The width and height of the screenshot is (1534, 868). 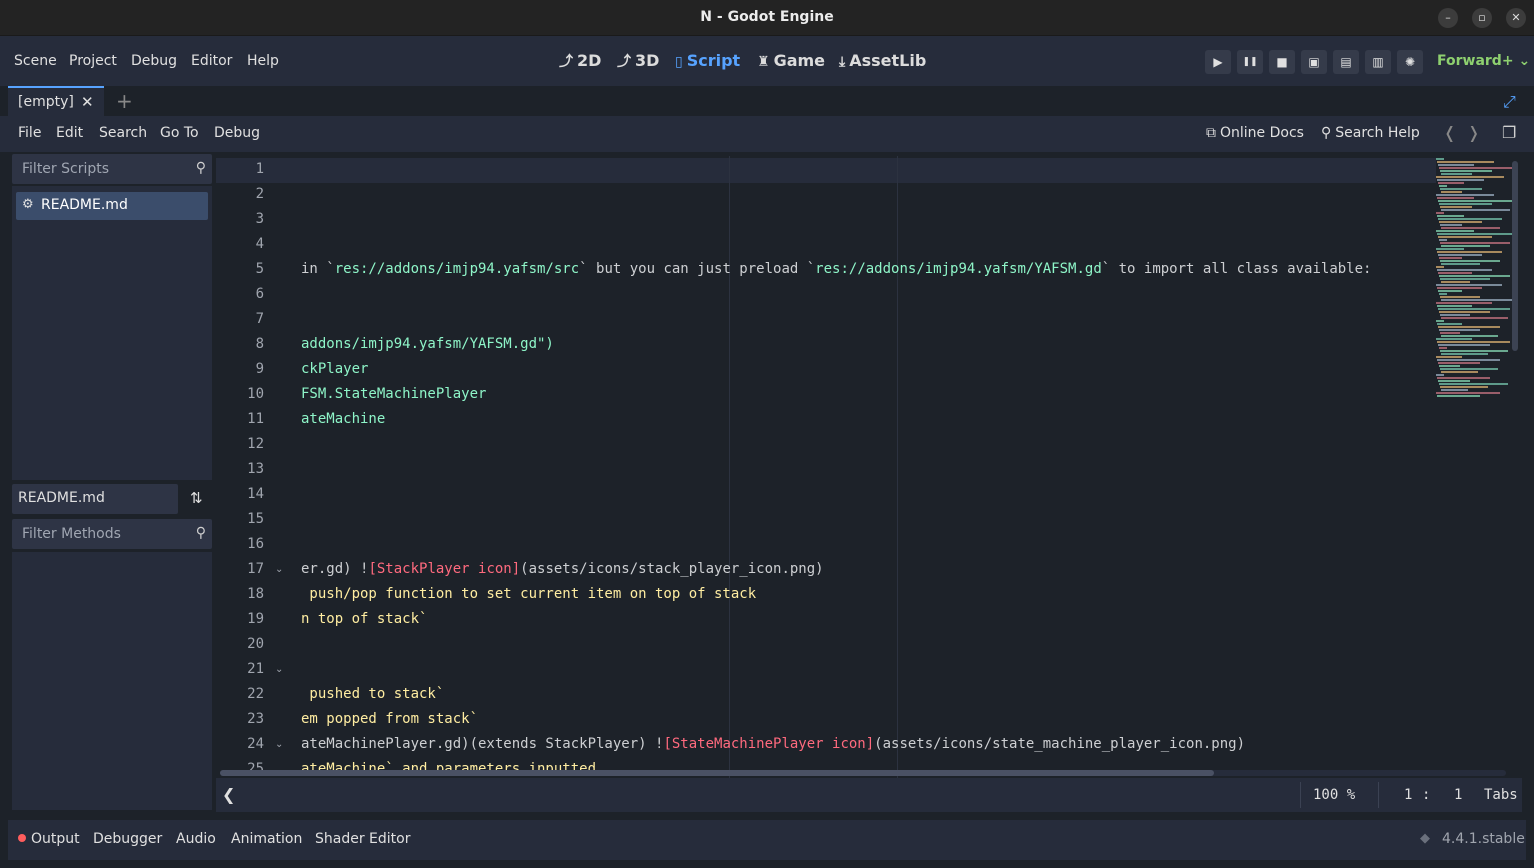 What do you see at coordinates (259, 369) in the screenshot?
I see `line-number: 9` at bounding box center [259, 369].